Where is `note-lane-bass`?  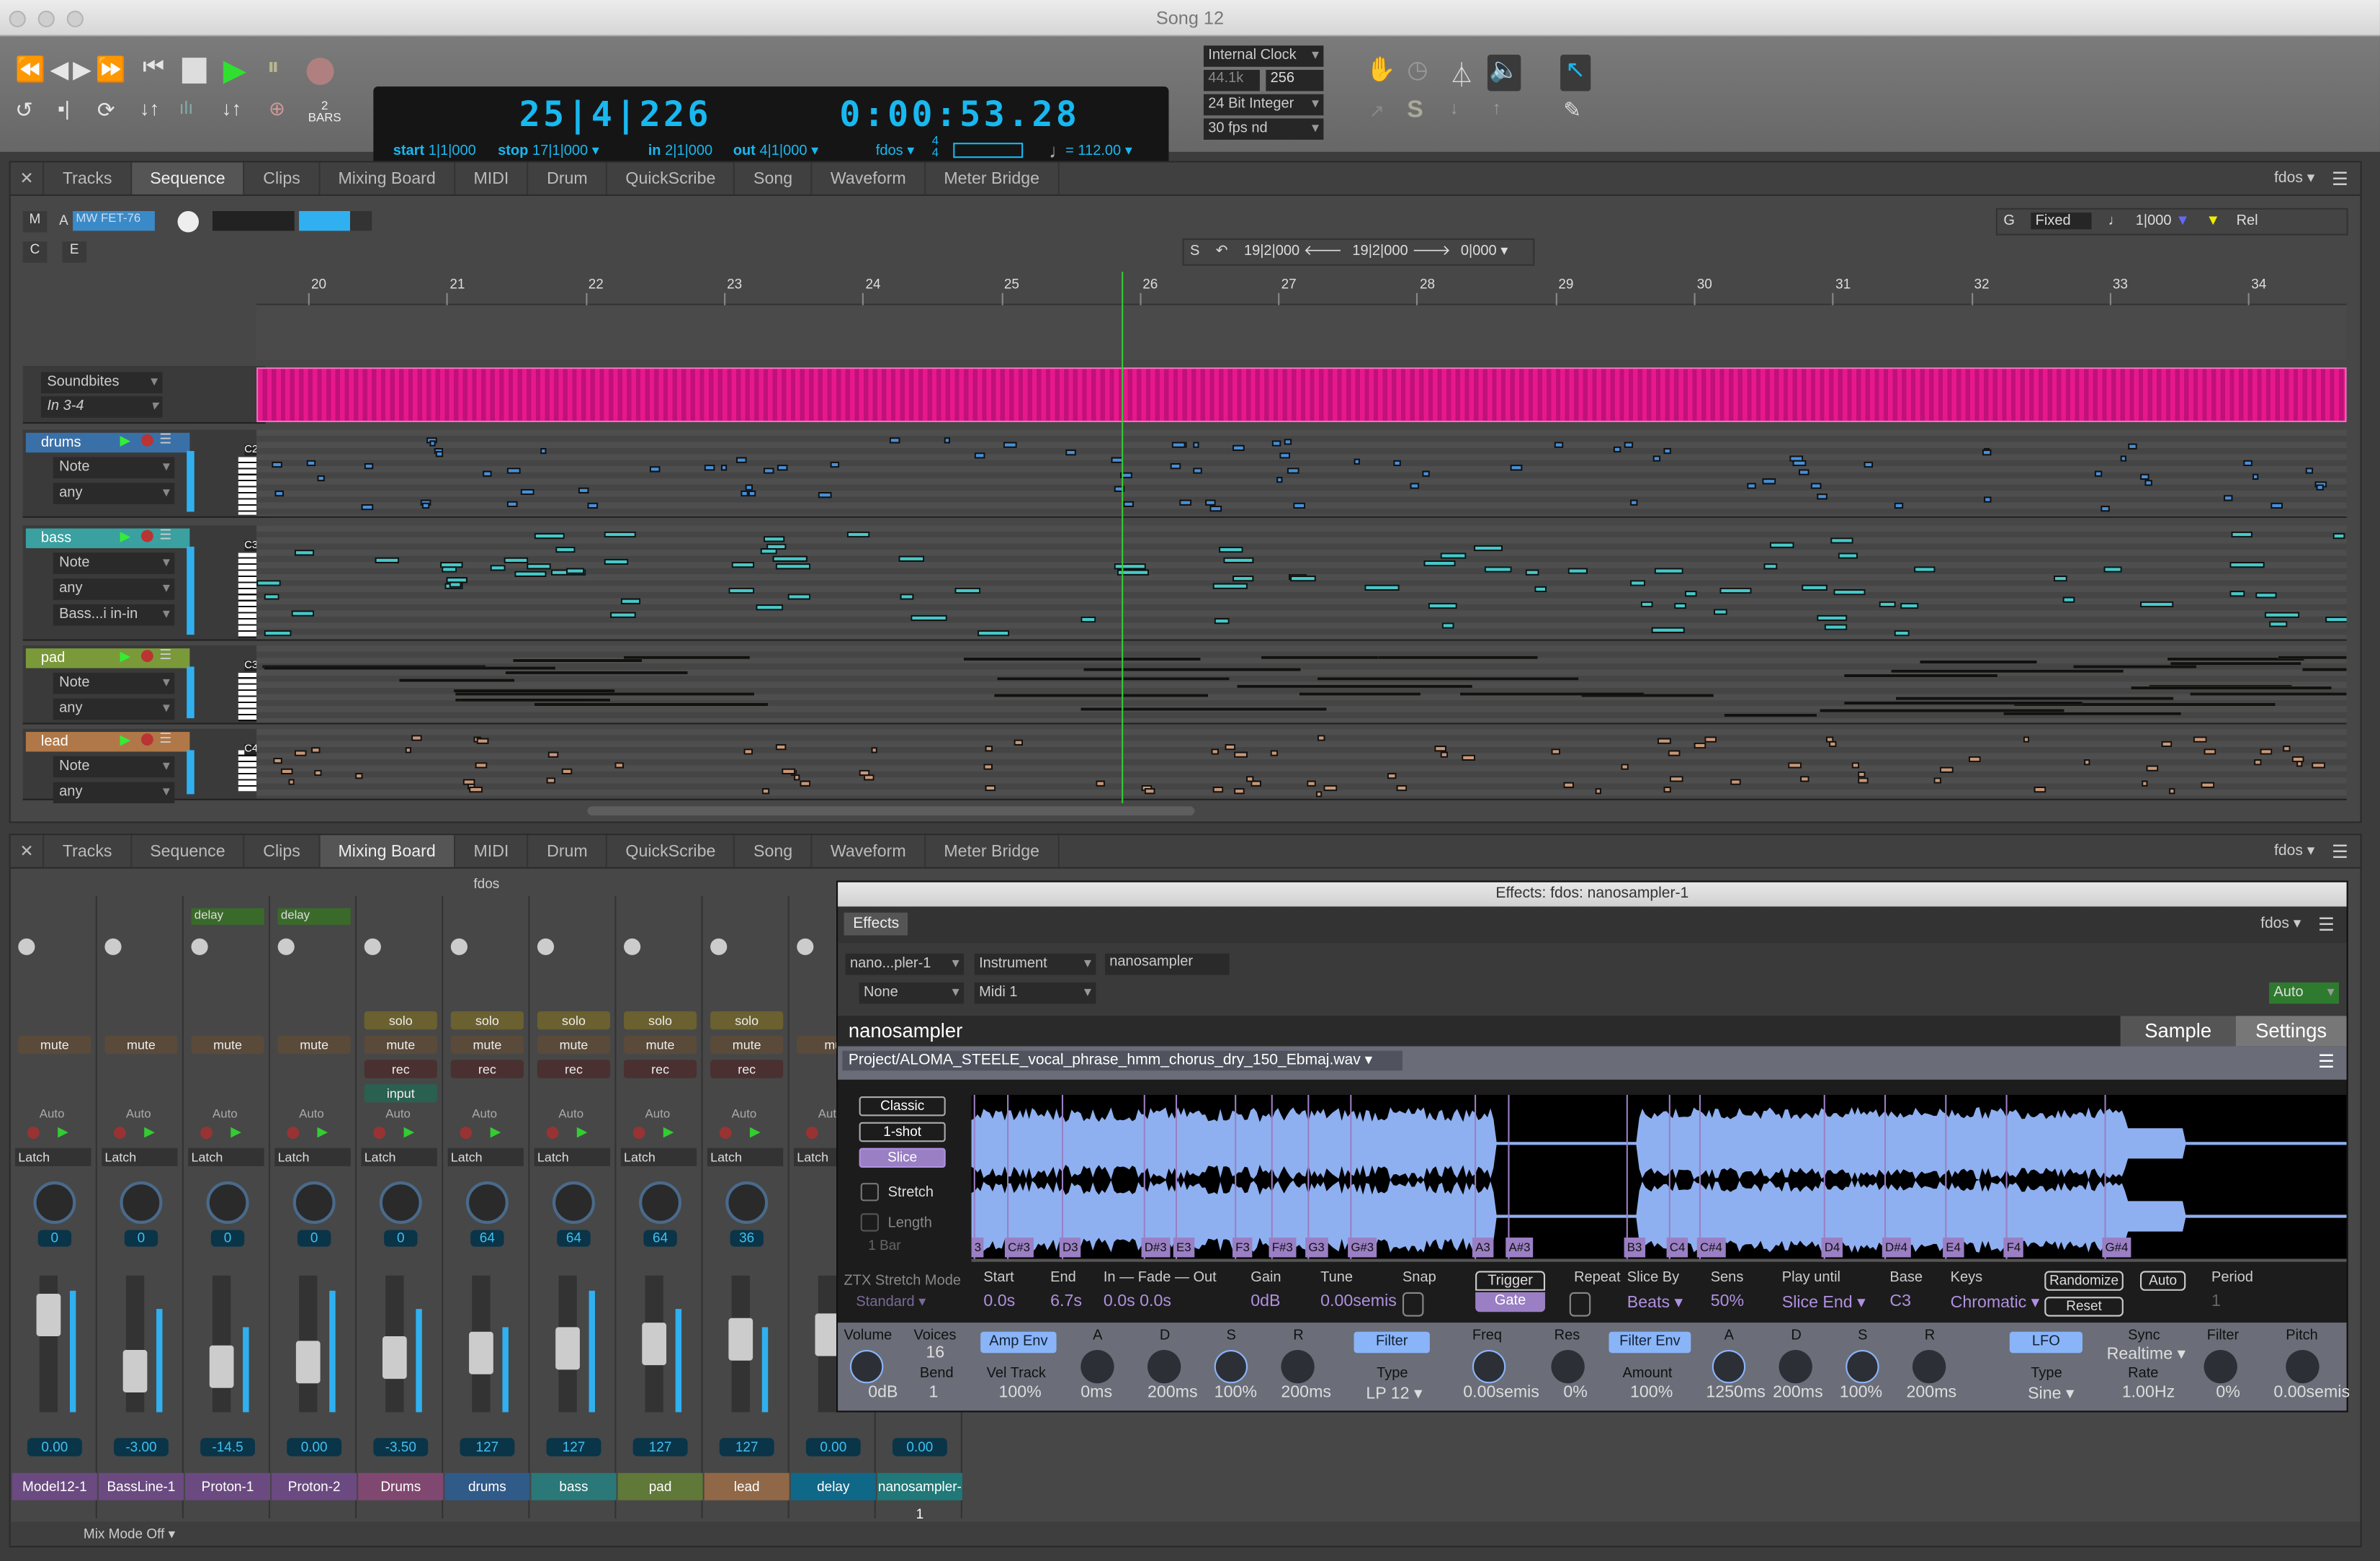
note-lane-bass is located at coordinates (1301, 583).